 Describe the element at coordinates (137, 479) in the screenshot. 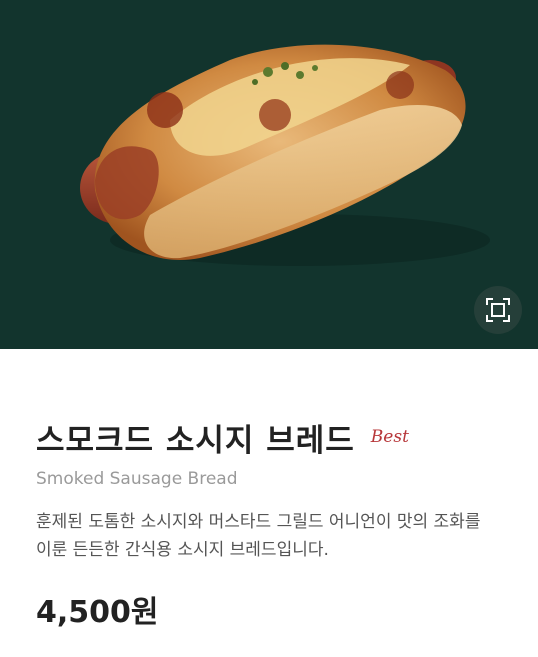

I see `product-english-name: Smoked Sausage Bread` at that location.